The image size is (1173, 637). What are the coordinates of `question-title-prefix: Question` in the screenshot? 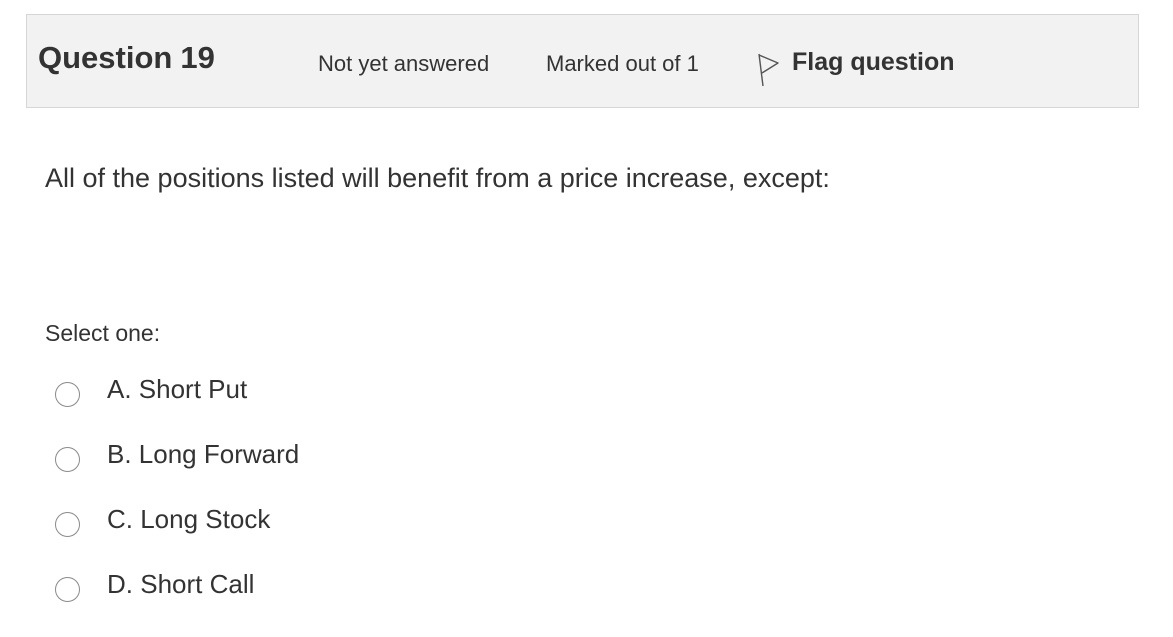 It's located at (105, 57).